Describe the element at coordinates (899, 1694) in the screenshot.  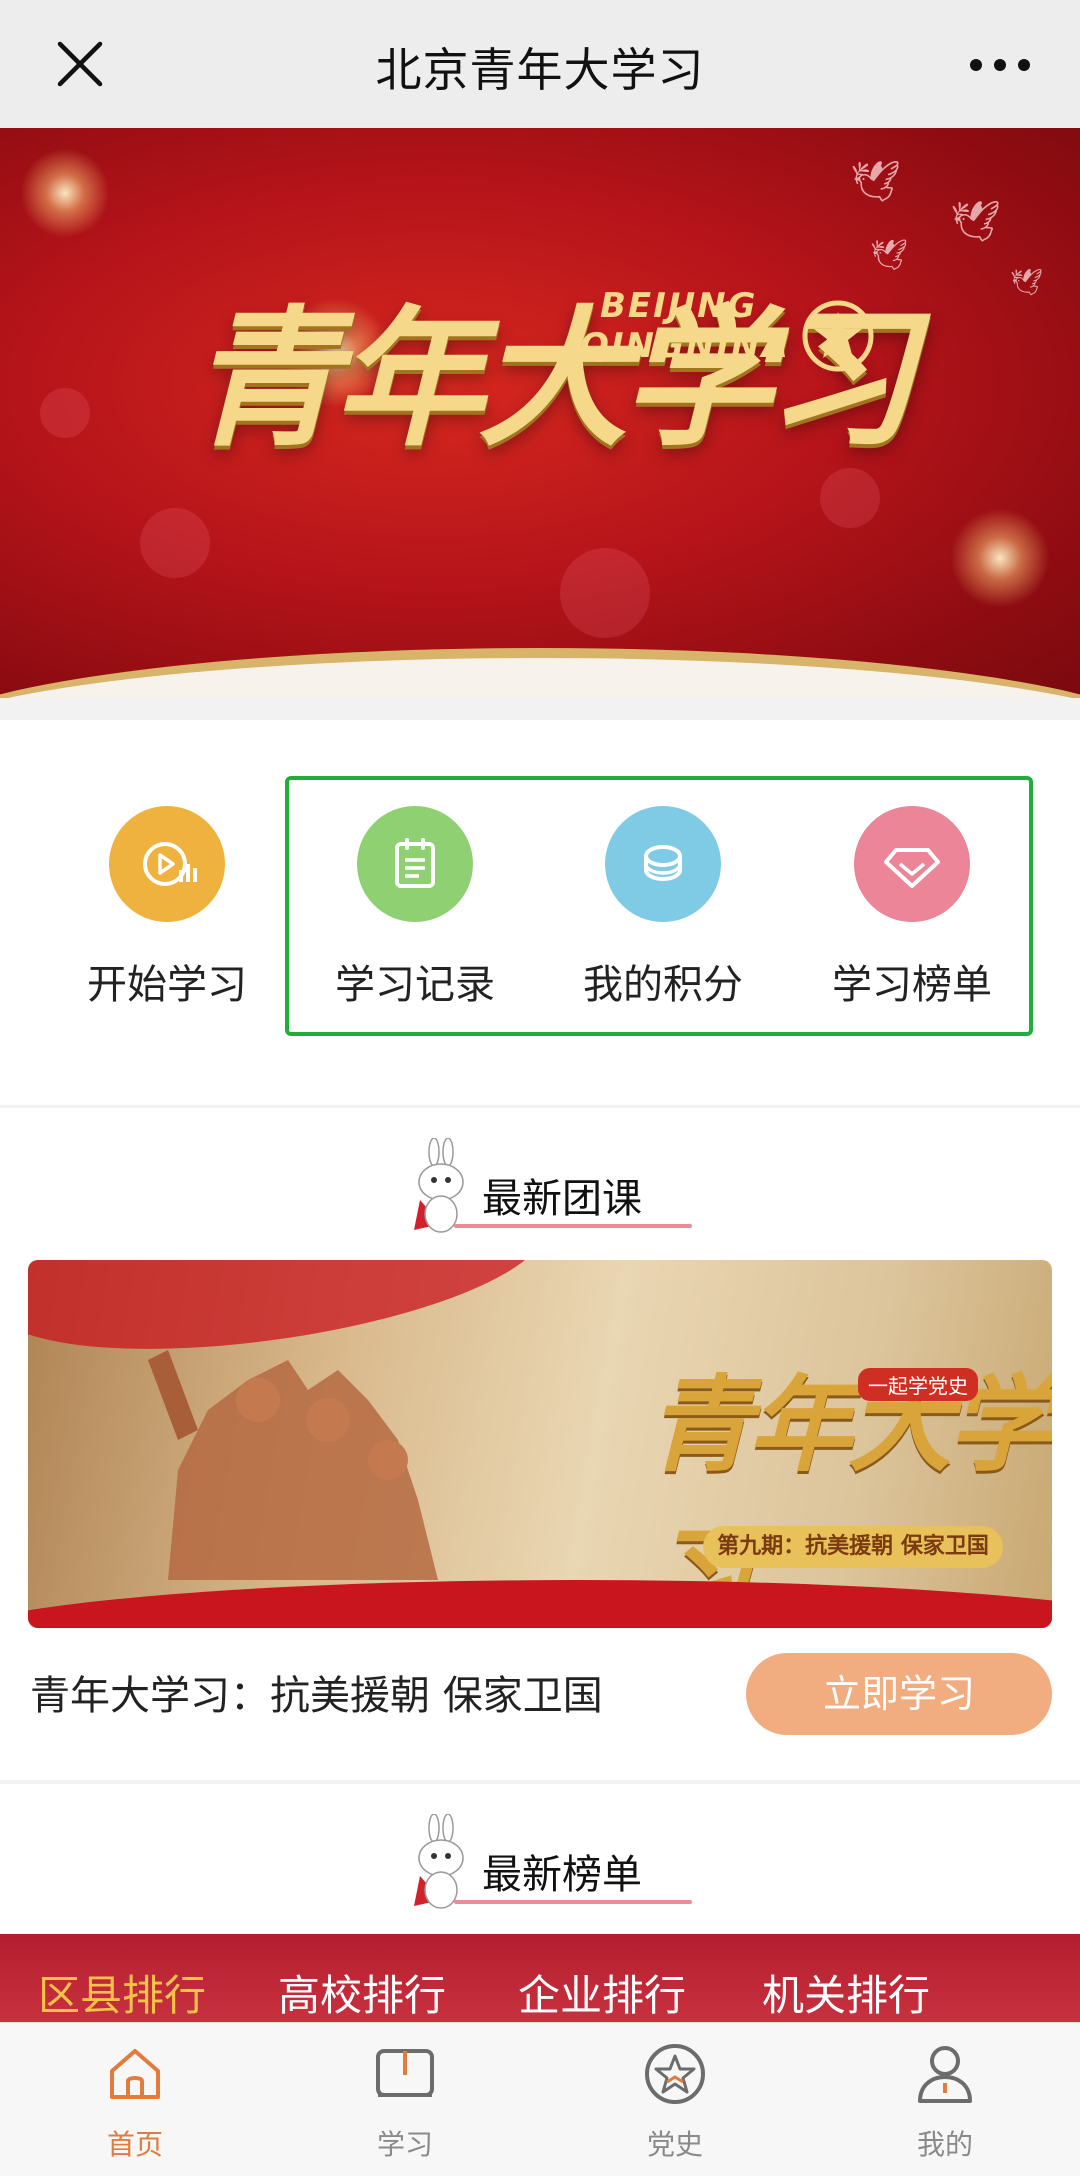
I see `study-now-button: 立即学习` at that location.